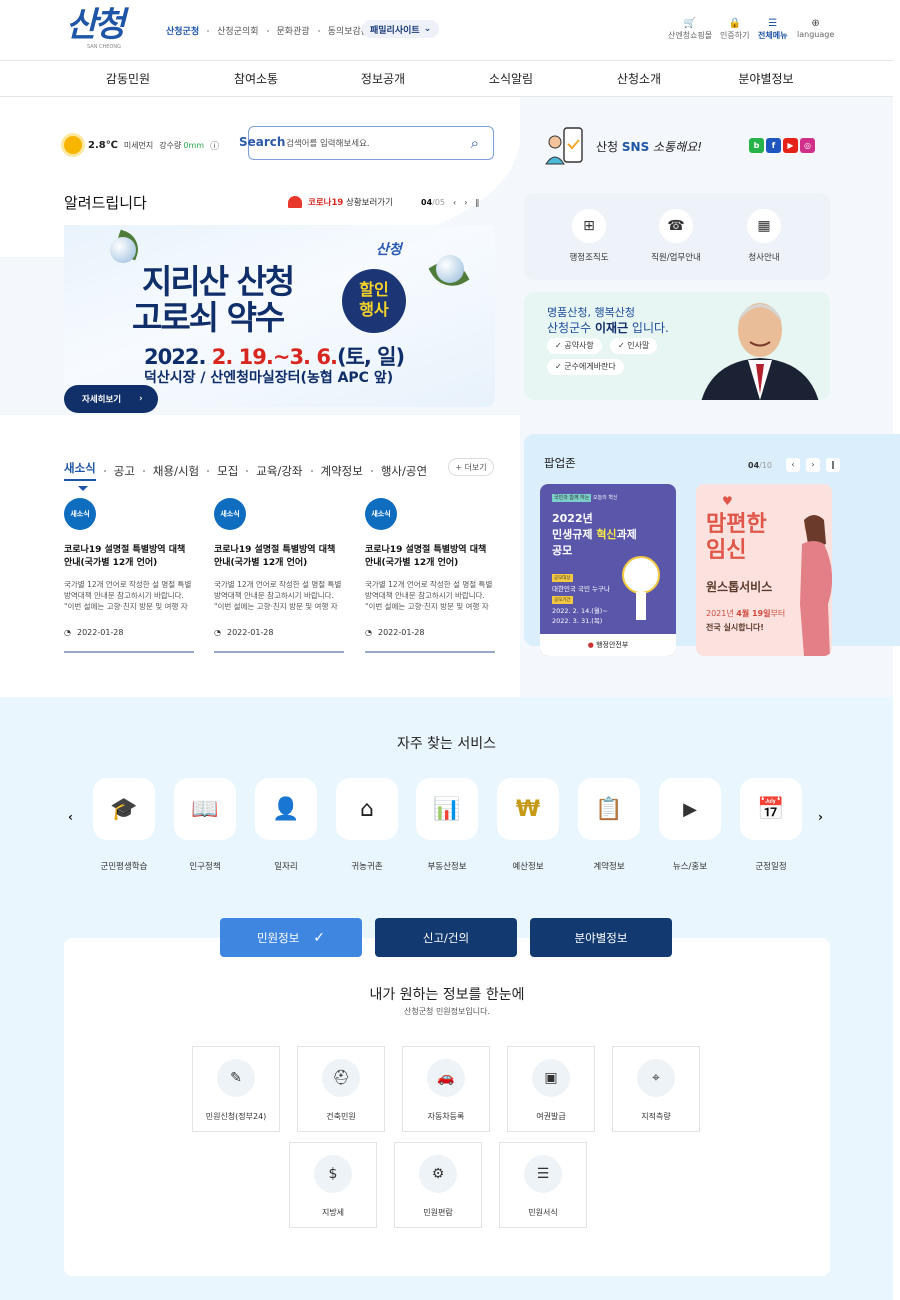  What do you see at coordinates (639, 79) in the screenshot?
I see `nav-about: 산청소개` at bounding box center [639, 79].